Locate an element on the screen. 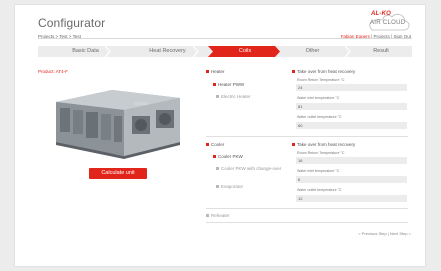 Image resolution: width=441 pixels, height=271 pixels. step-other: Other is located at coordinates (312, 51).